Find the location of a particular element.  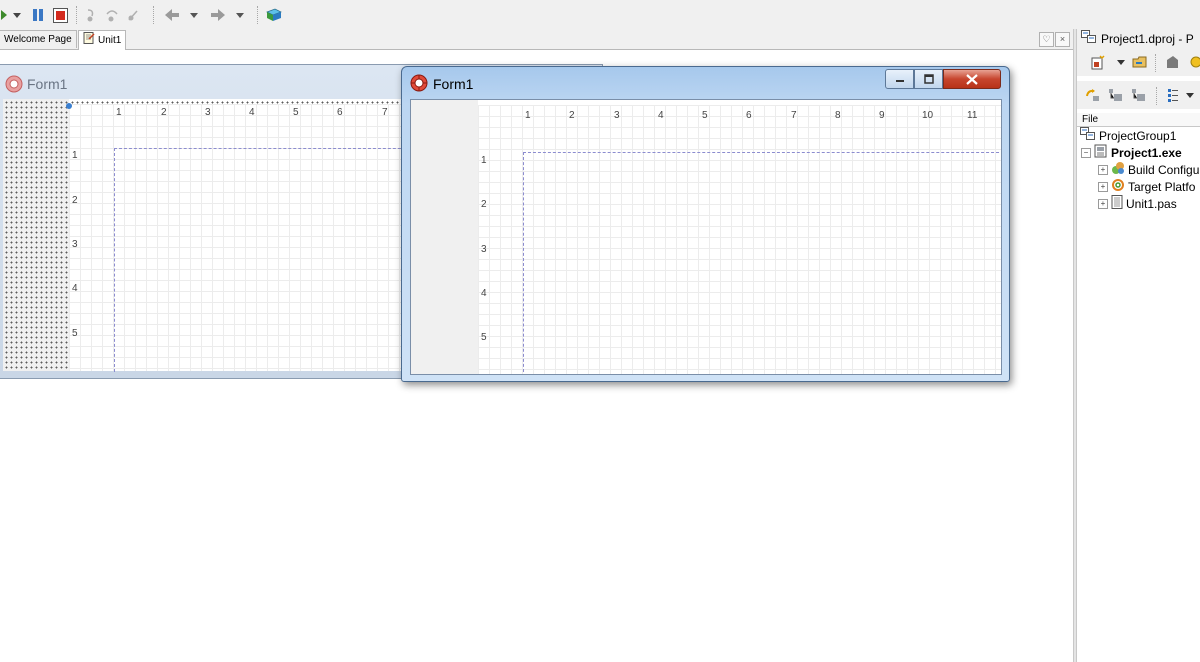

minimize-button is located at coordinates (899, 79).